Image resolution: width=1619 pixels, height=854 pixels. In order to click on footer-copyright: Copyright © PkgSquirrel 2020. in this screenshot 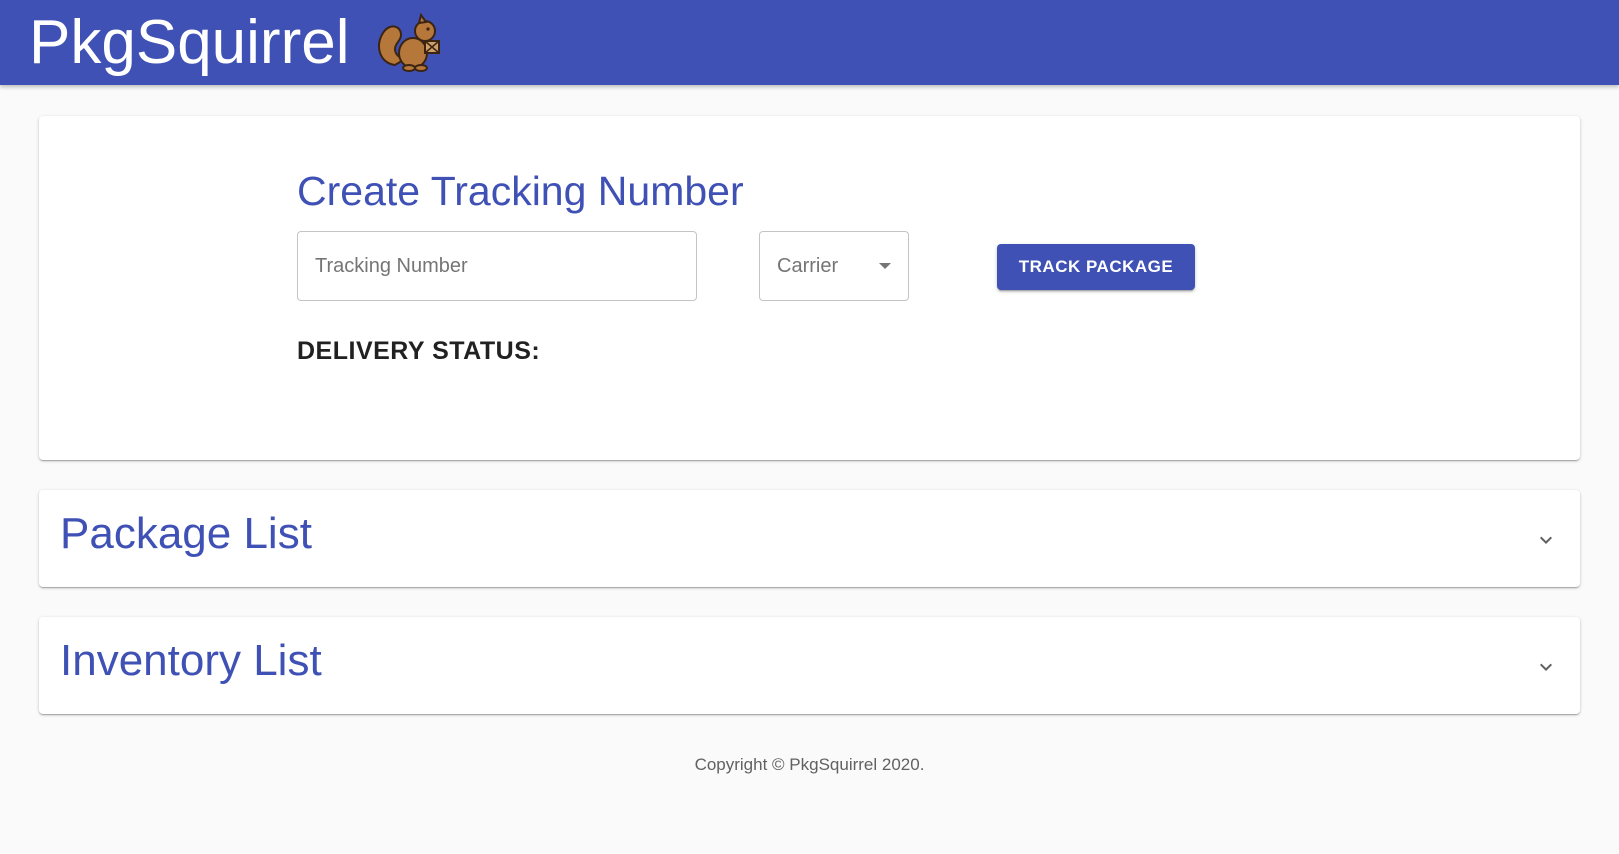, I will do `click(809, 764)`.